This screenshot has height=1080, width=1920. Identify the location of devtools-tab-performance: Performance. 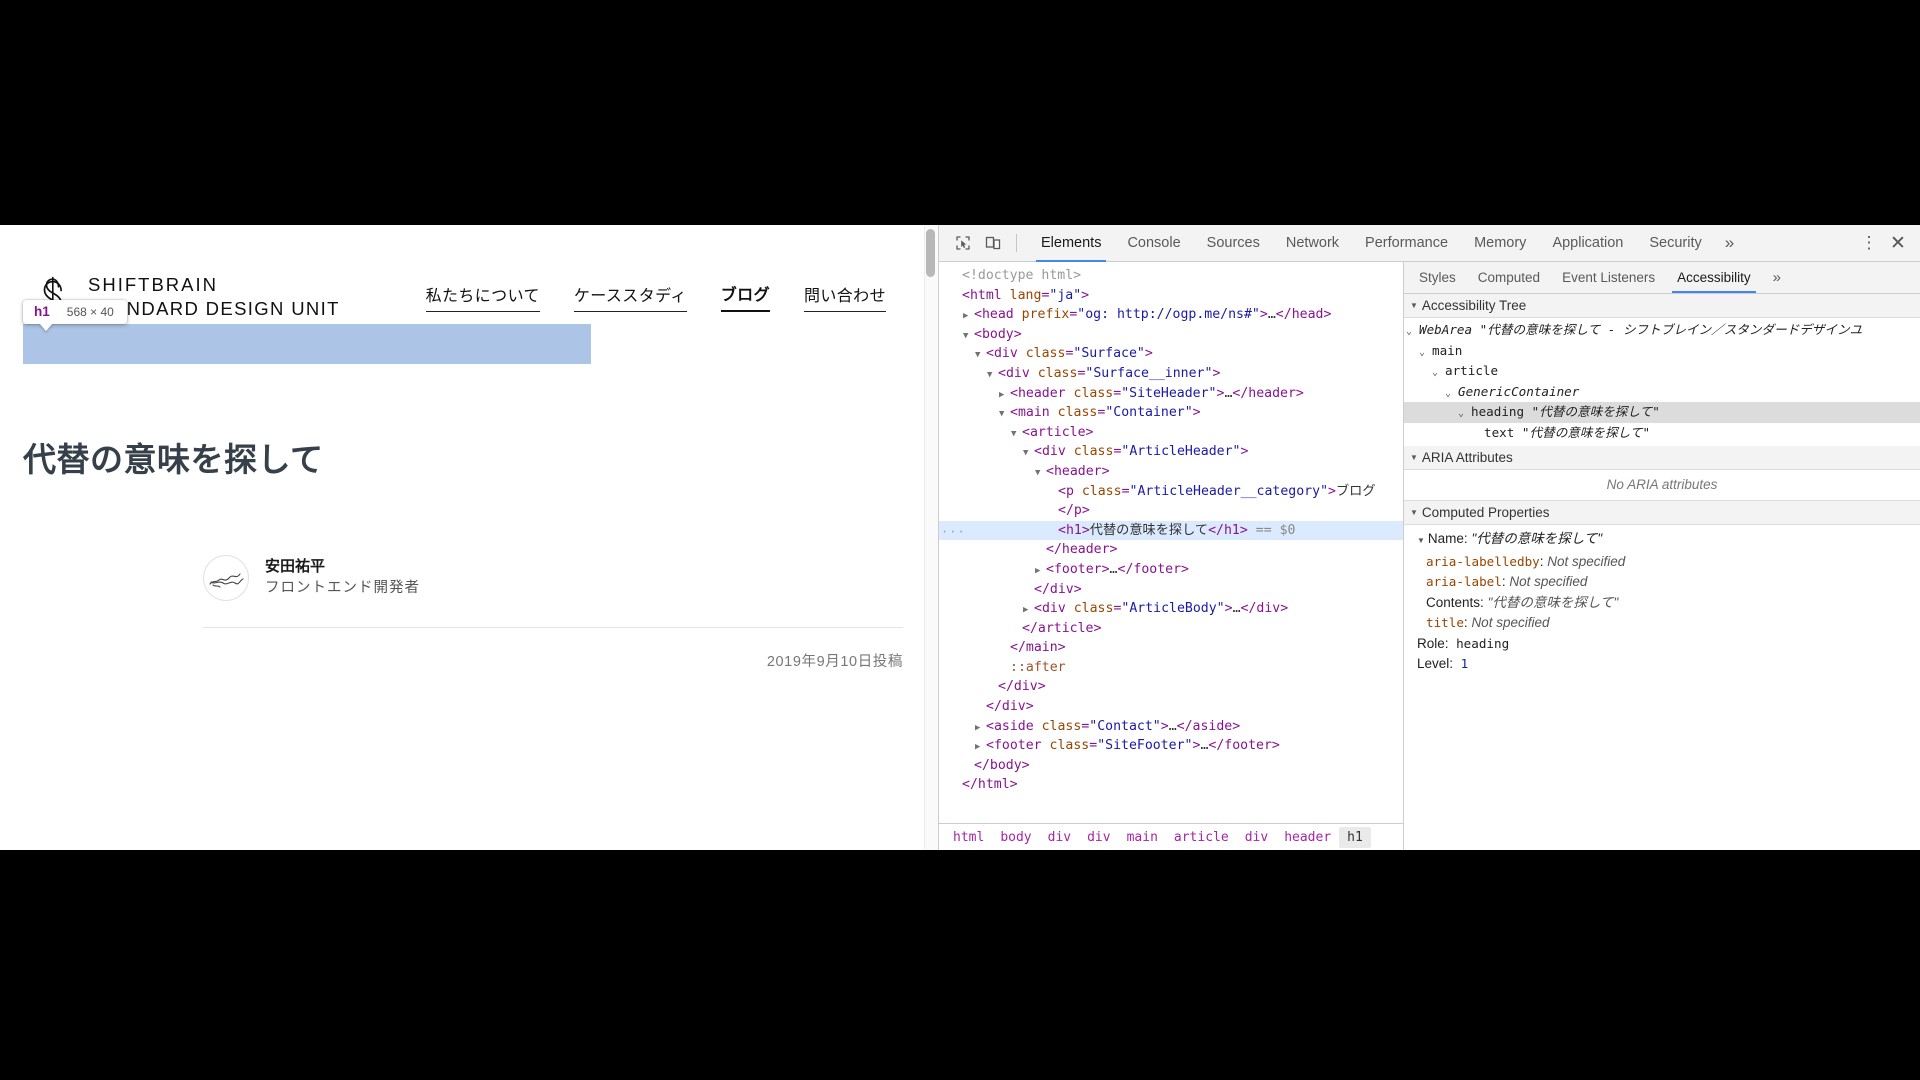
(1406, 243).